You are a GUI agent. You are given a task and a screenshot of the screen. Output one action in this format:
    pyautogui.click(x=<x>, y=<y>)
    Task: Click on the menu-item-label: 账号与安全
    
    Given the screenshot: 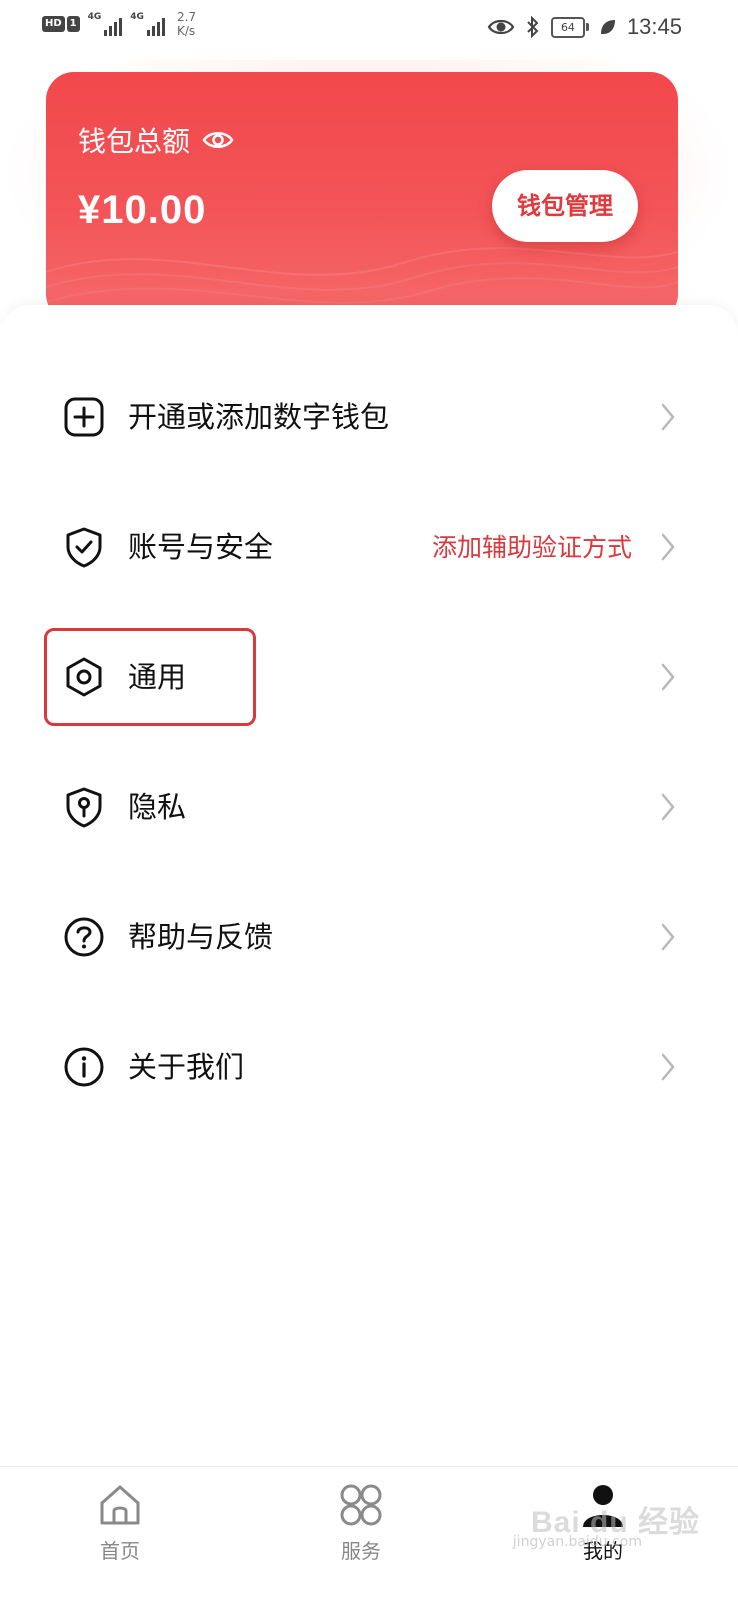 What is the action you would take?
    pyautogui.click(x=201, y=547)
    